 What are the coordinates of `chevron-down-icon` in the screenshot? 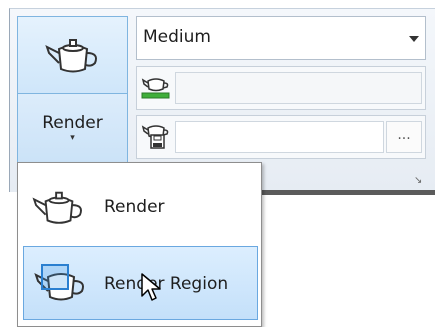 It's located at (414, 39).